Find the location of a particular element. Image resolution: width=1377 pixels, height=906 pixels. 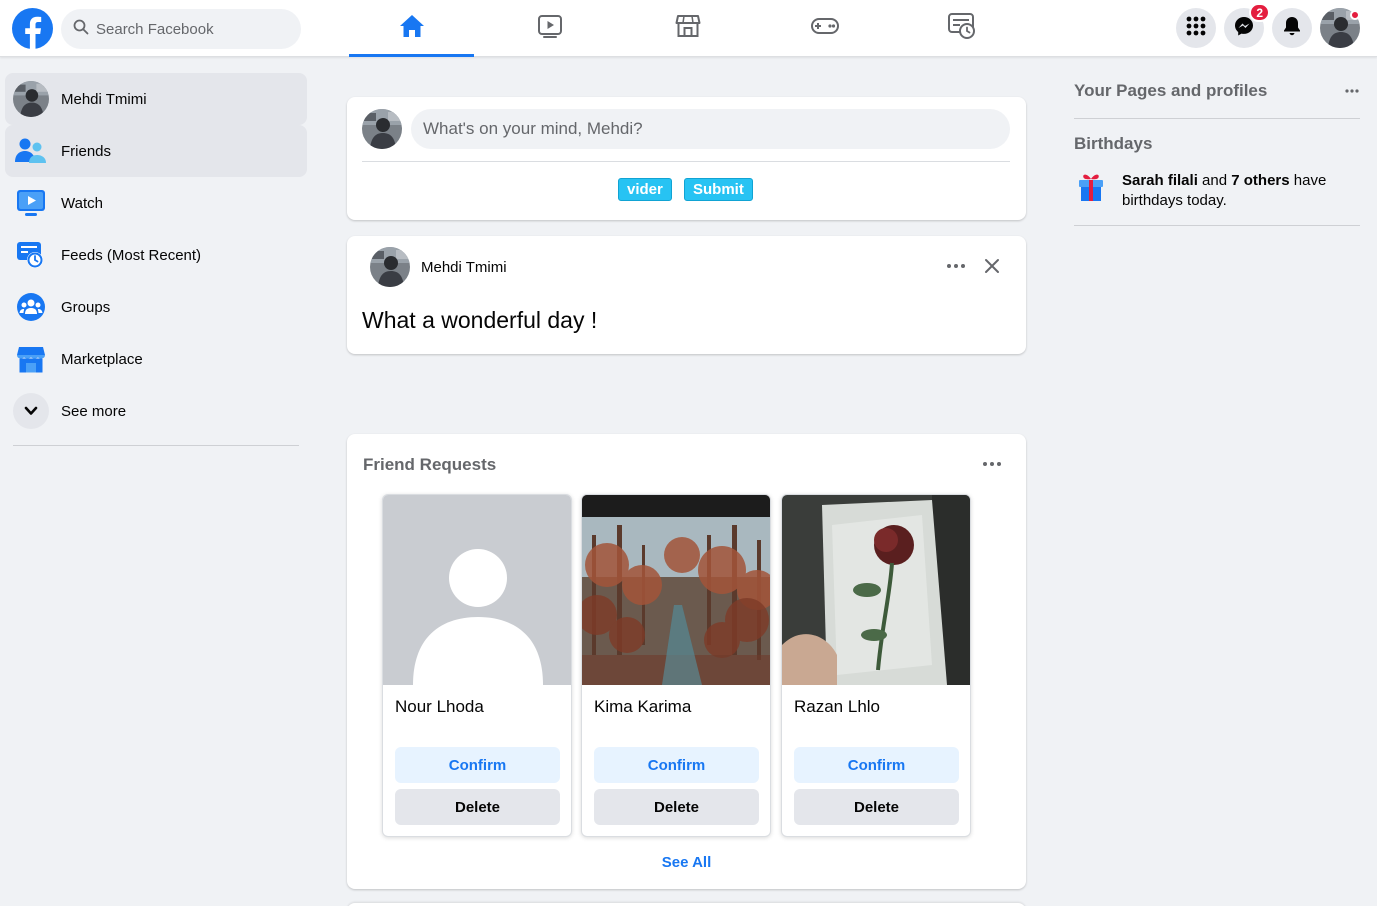

home-icon is located at coordinates (412, 28).